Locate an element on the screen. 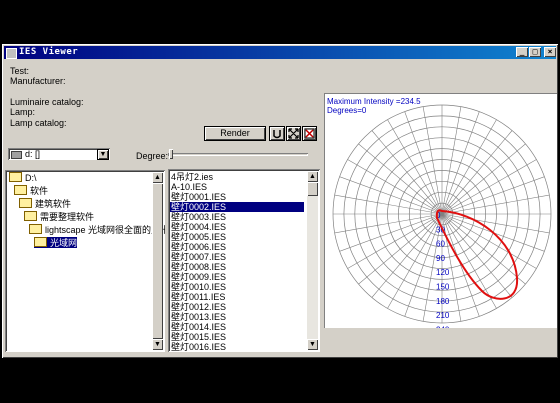 The image size is (560, 403). file-item: 壁灯0007.IES is located at coordinates (237, 257).